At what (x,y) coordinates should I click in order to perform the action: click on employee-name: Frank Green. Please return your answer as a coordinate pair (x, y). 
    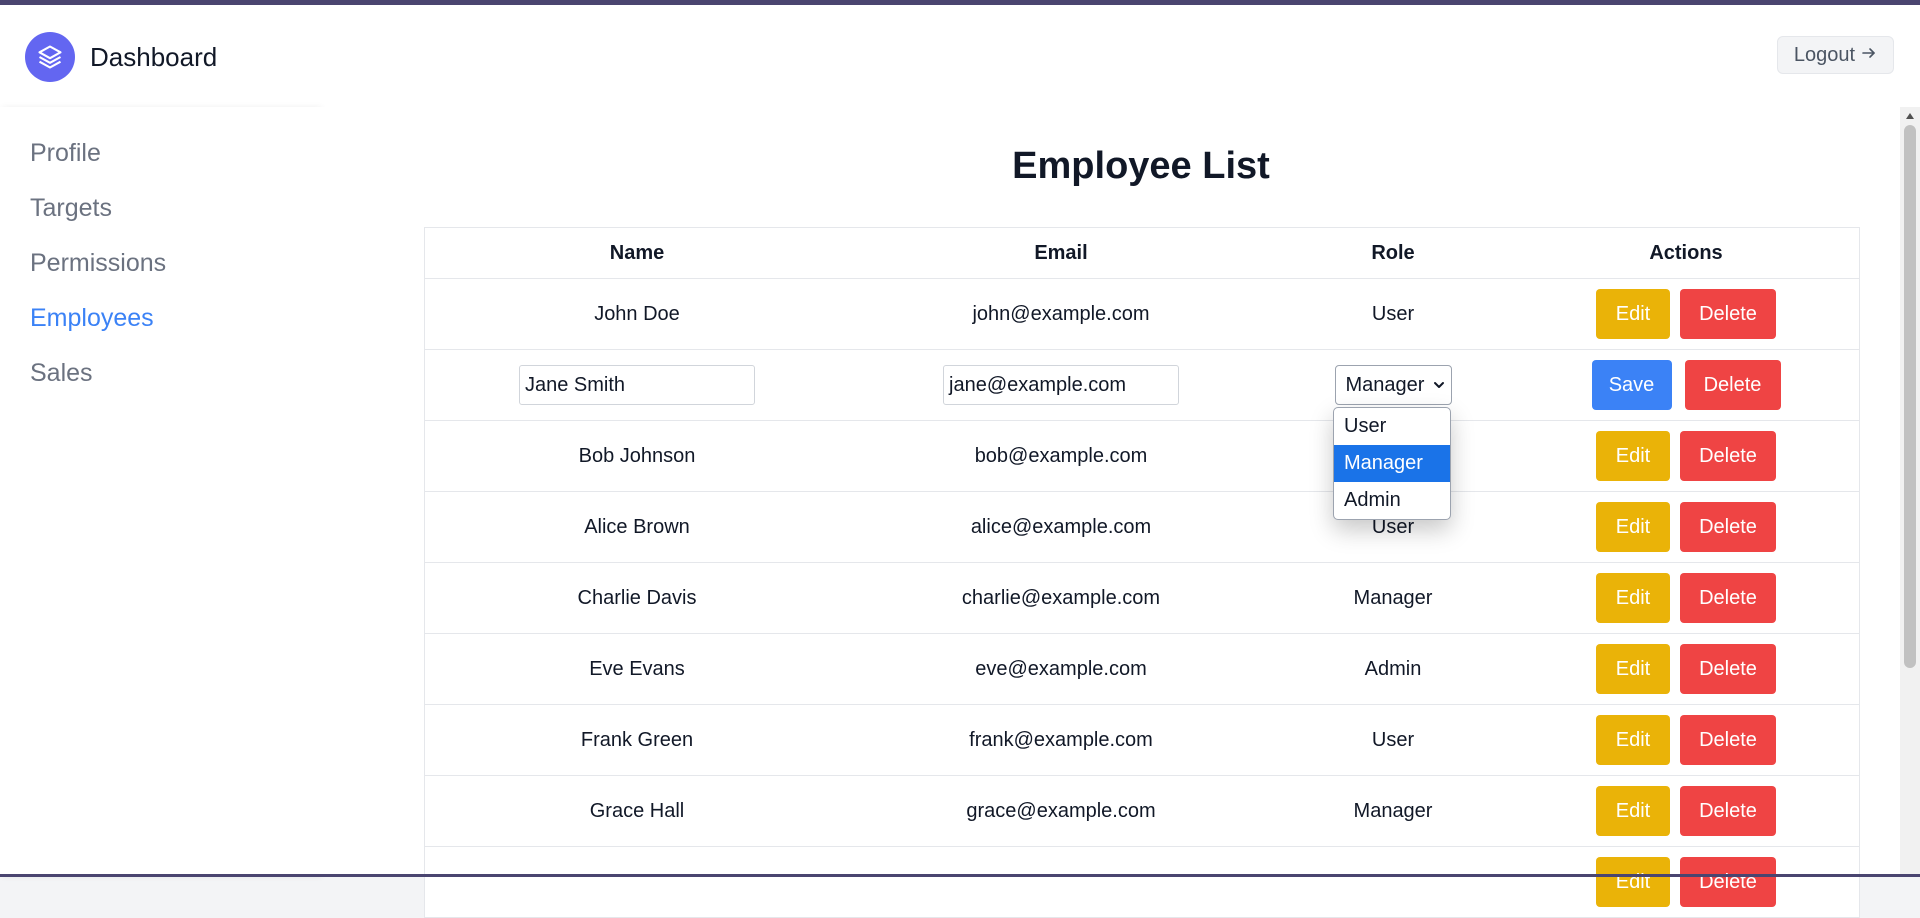
    Looking at the image, I should click on (637, 739).